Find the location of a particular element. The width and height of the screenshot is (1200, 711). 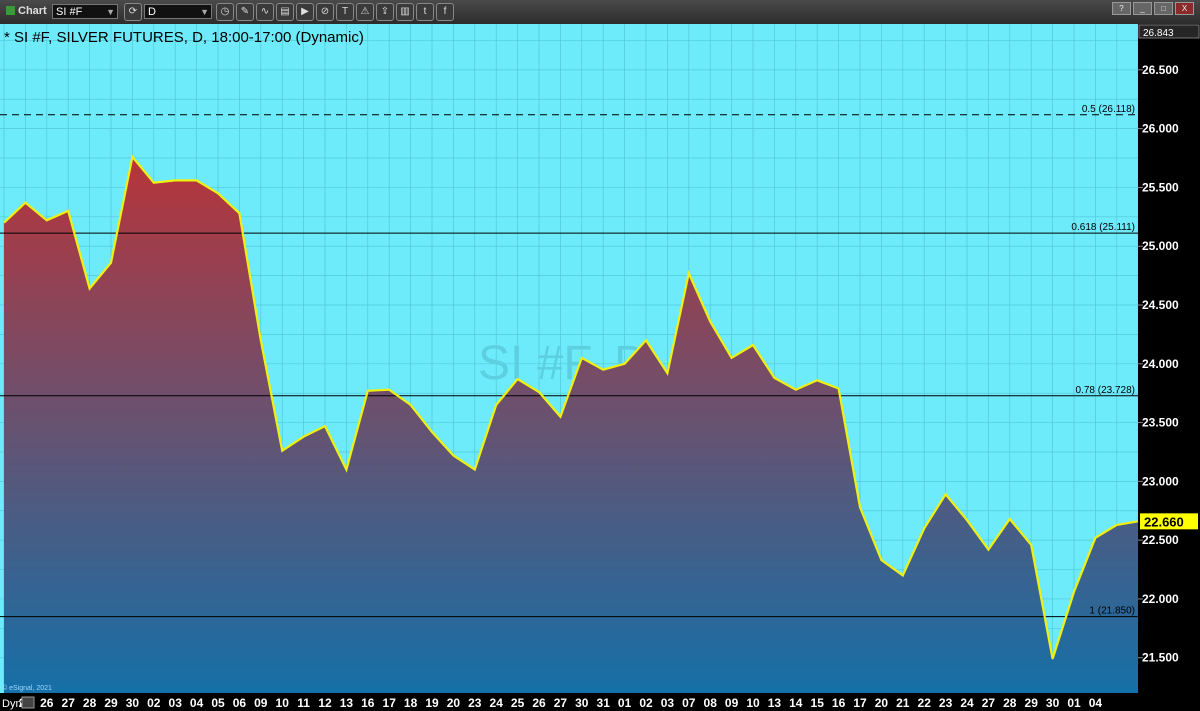

price-high-label: 26.843 is located at coordinates (1158, 33).